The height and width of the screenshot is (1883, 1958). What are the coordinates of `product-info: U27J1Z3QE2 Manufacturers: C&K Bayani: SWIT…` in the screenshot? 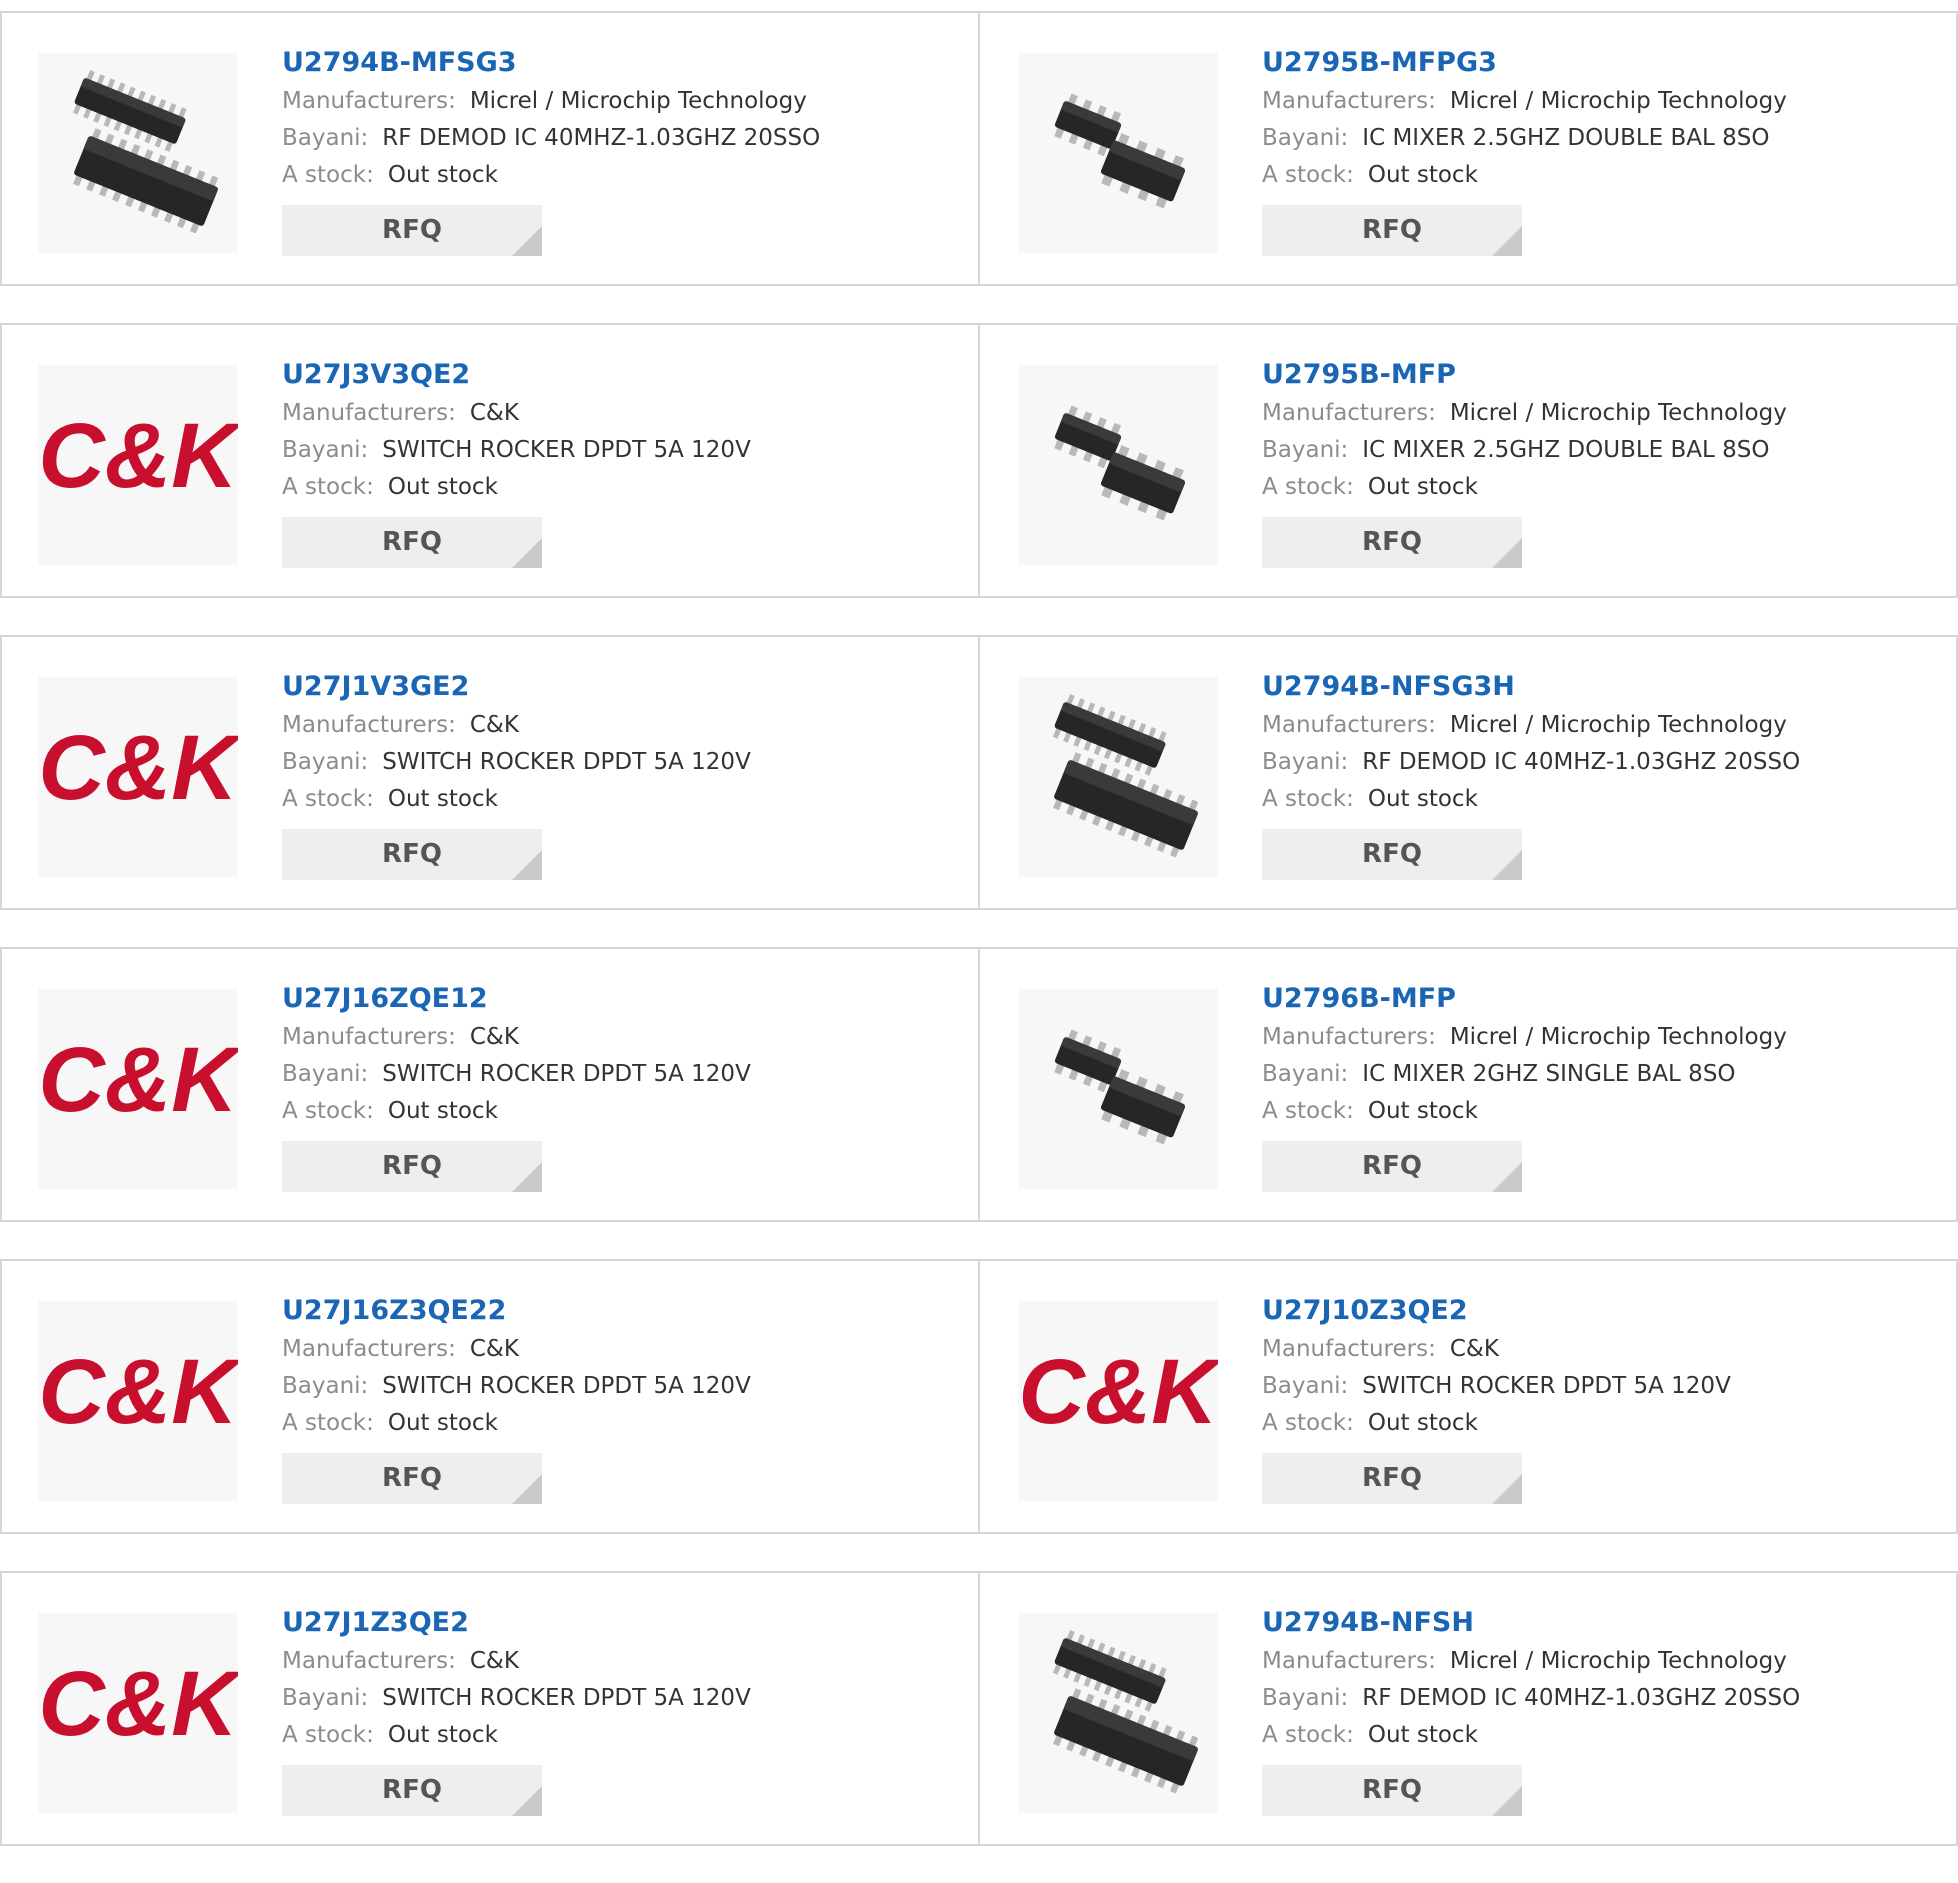 It's located at (516, 1709).